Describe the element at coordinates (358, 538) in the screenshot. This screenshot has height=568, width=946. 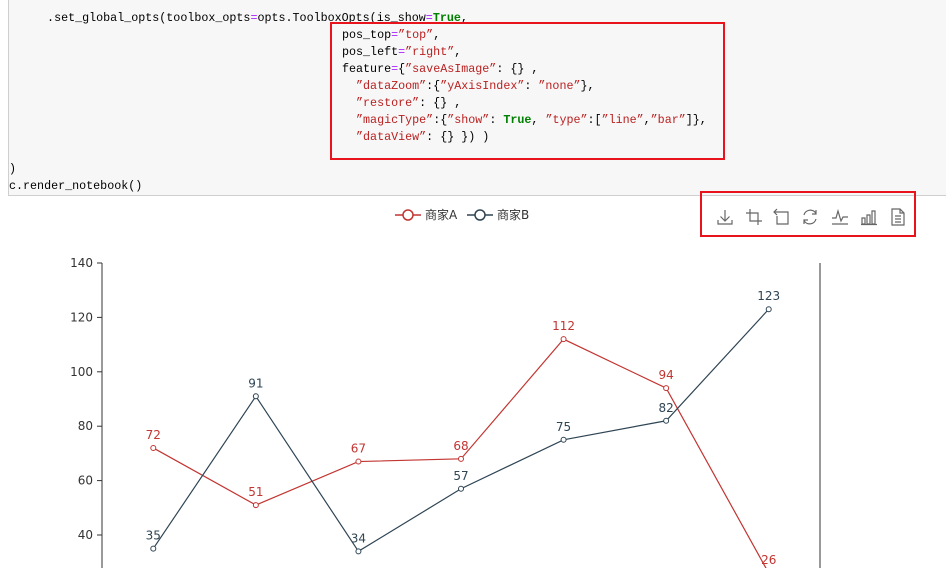
I see `data-label: 34` at that location.